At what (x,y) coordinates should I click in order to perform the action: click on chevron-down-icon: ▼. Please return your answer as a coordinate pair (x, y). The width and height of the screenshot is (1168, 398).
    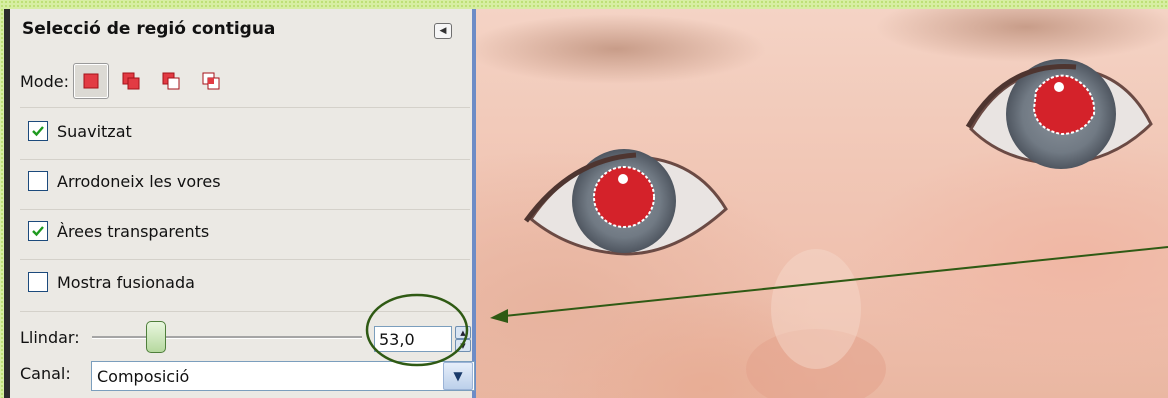
    Looking at the image, I should click on (458, 376).